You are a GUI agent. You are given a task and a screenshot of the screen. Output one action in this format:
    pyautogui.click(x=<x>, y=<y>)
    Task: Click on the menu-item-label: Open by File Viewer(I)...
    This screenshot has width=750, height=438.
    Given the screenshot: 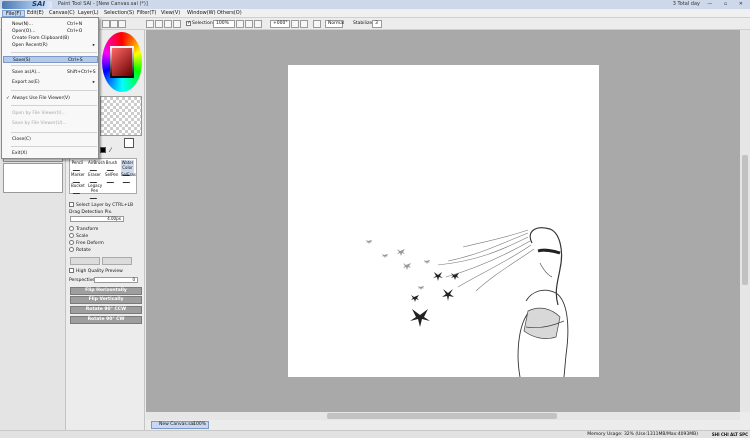 What is the action you would take?
    pyautogui.click(x=39, y=113)
    